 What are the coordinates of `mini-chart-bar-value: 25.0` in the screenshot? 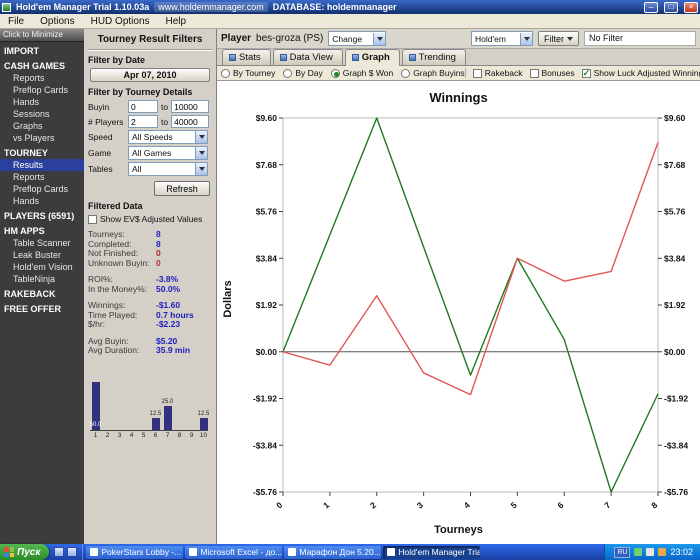 It's located at (167, 401).